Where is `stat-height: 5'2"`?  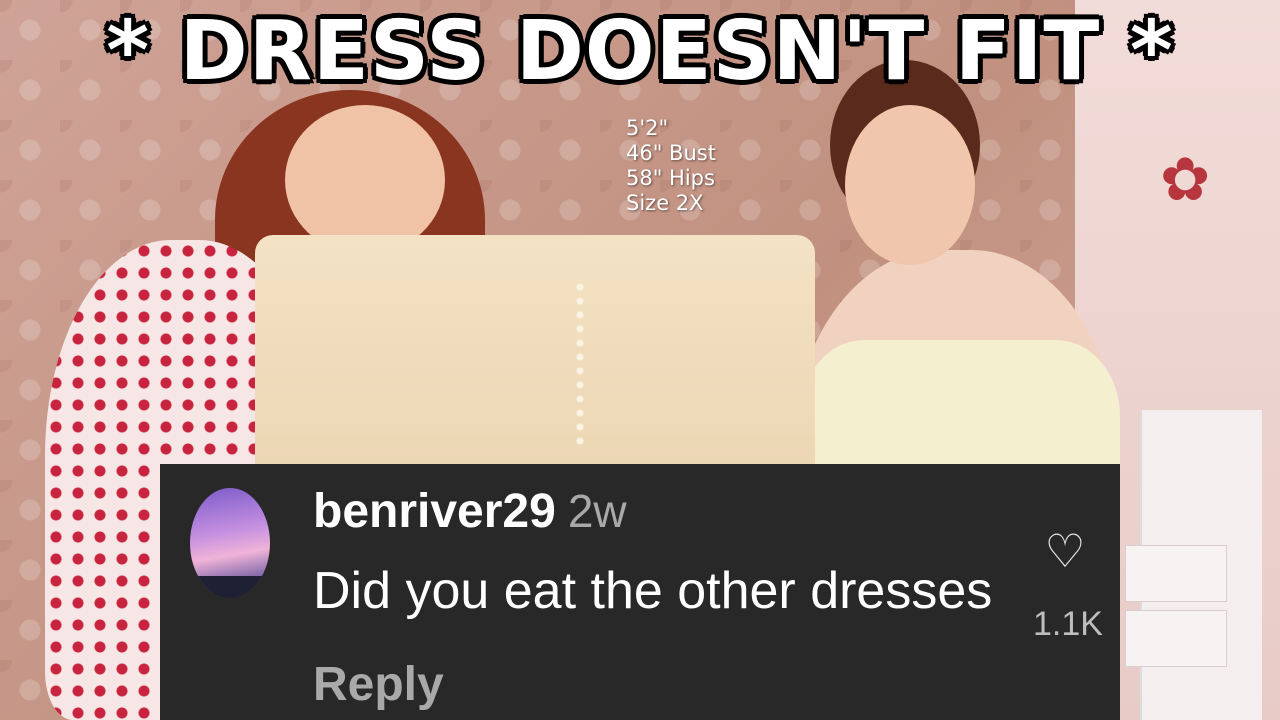
stat-height: 5'2" is located at coordinates (647, 128).